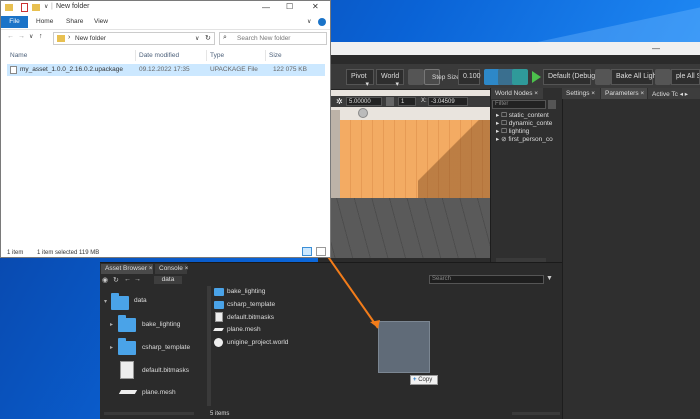 This screenshot has height=419, width=700. What do you see at coordinates (322, 22) in the screenshot?
I see `help-icon` at bounding box center [322, 22].